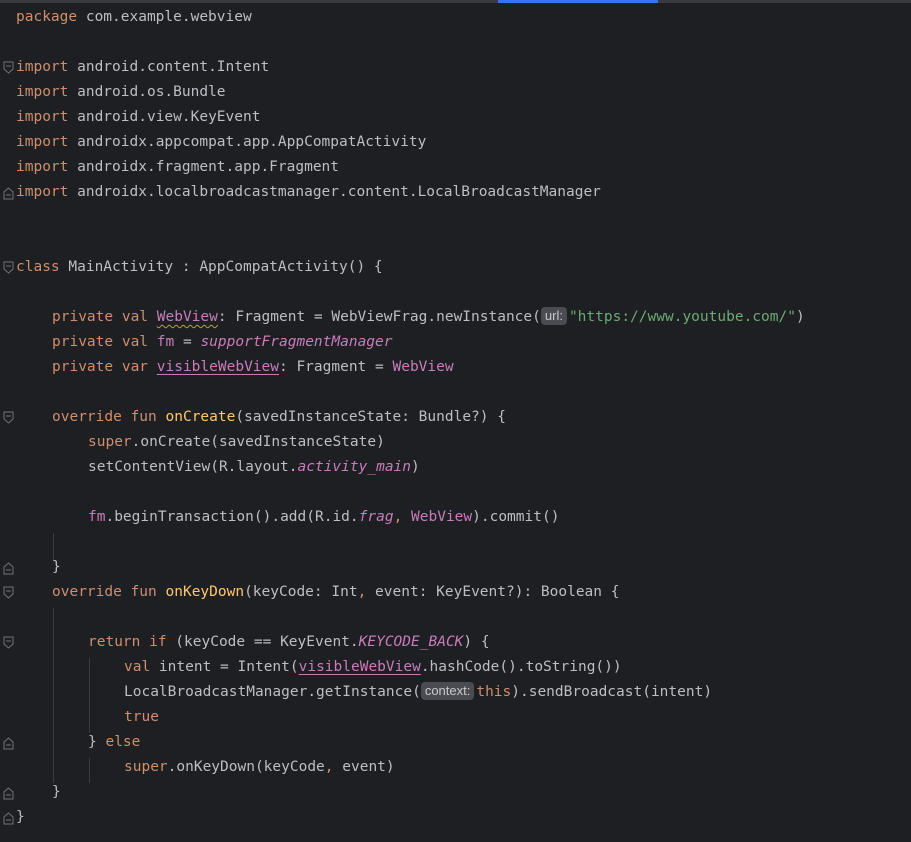 Image resolution: width=911 pixels, height=842 pixels. What do you see at coordinates (147, 92) in the screenshot?
I see `import-path: android.os.Bundle` at bounding box center [147, 92].